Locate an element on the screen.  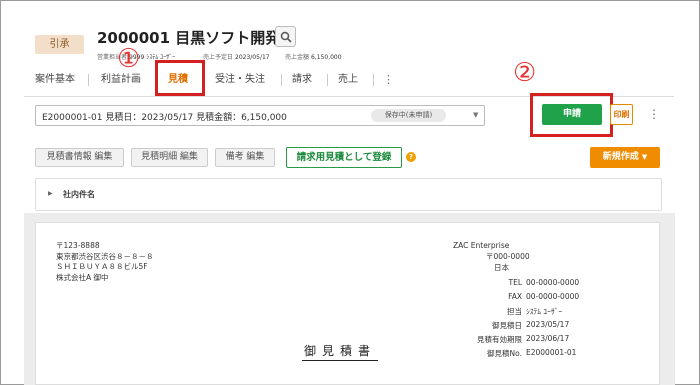
tab-sales: 売上 is located at coordinates (348, 80).